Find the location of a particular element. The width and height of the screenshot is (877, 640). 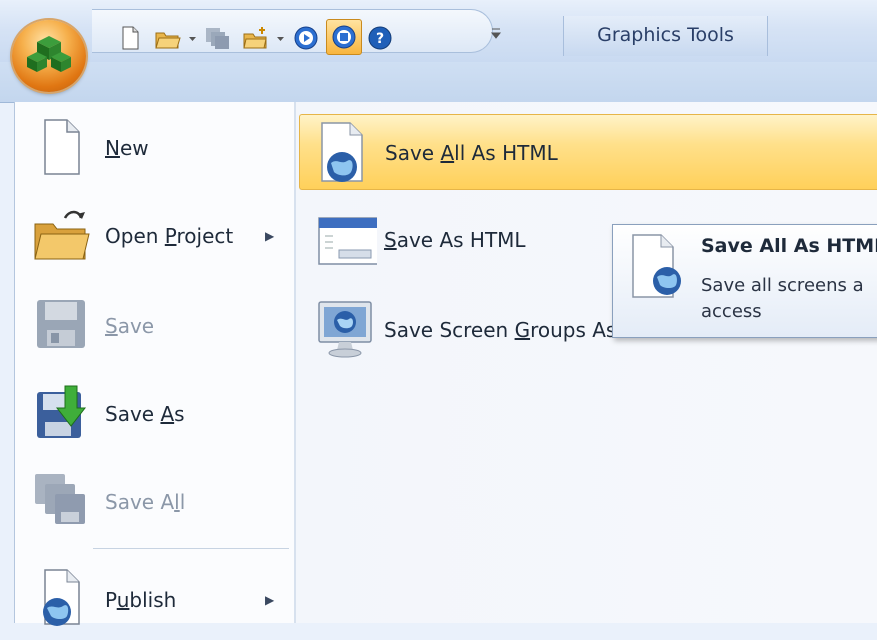

run-icon is located at coordinates (306, 38).